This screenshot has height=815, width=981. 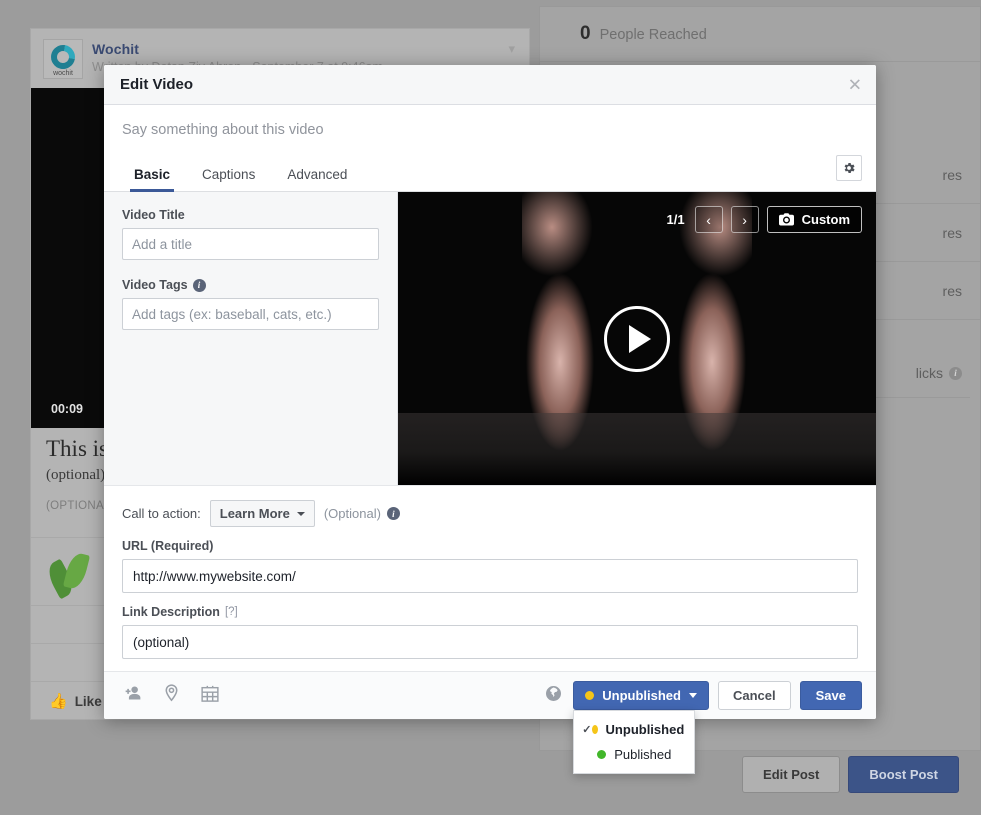 What do you see at coordinates (645, 729) in the screenshot?
I see `menu-item-label: Unpublished` at bounding box center [645, 729].